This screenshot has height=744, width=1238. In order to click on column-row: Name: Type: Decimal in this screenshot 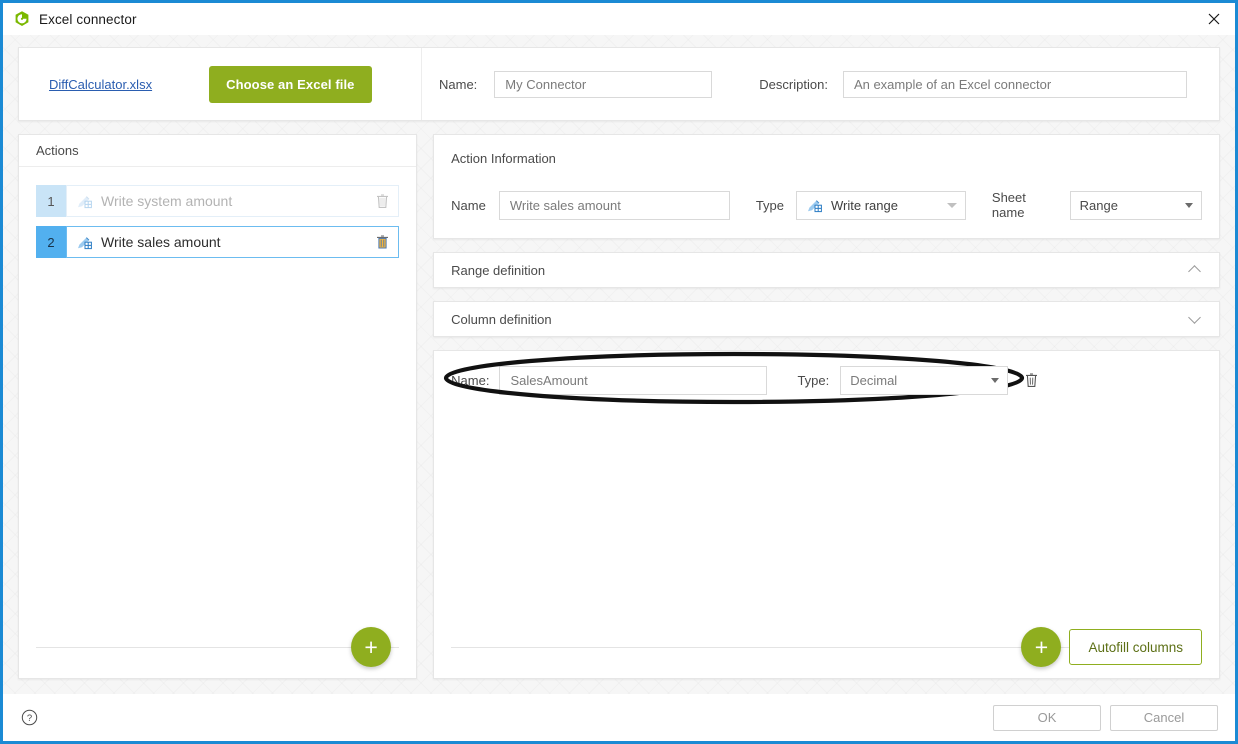, I will do `click(823, 378)`.